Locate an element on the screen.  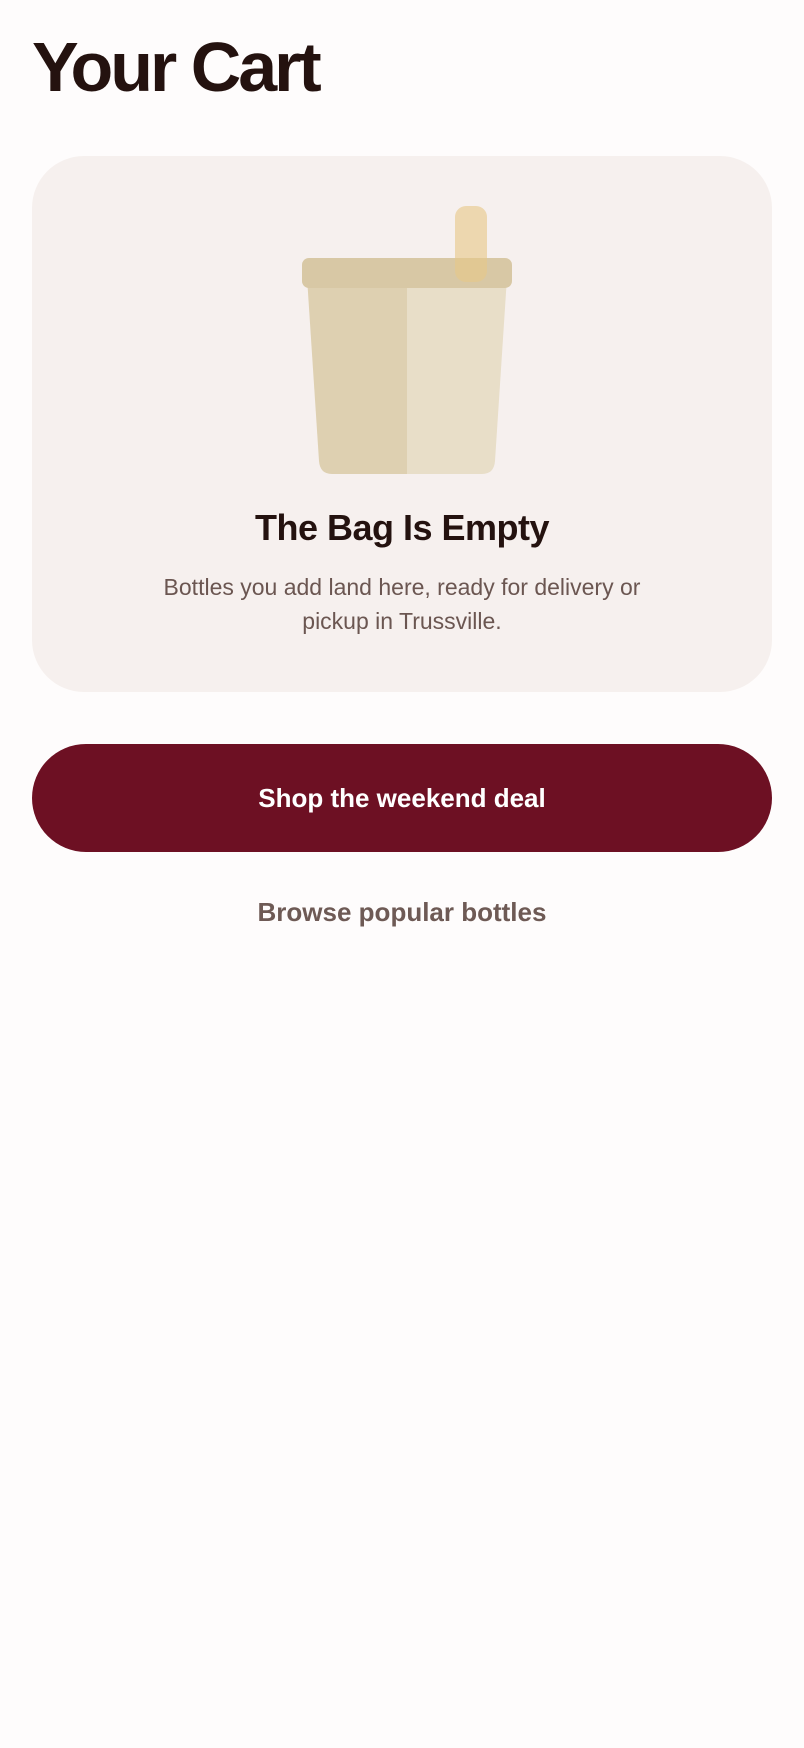
empty-state-title: The Bag Is Empty is located at coordinates (402, 527).